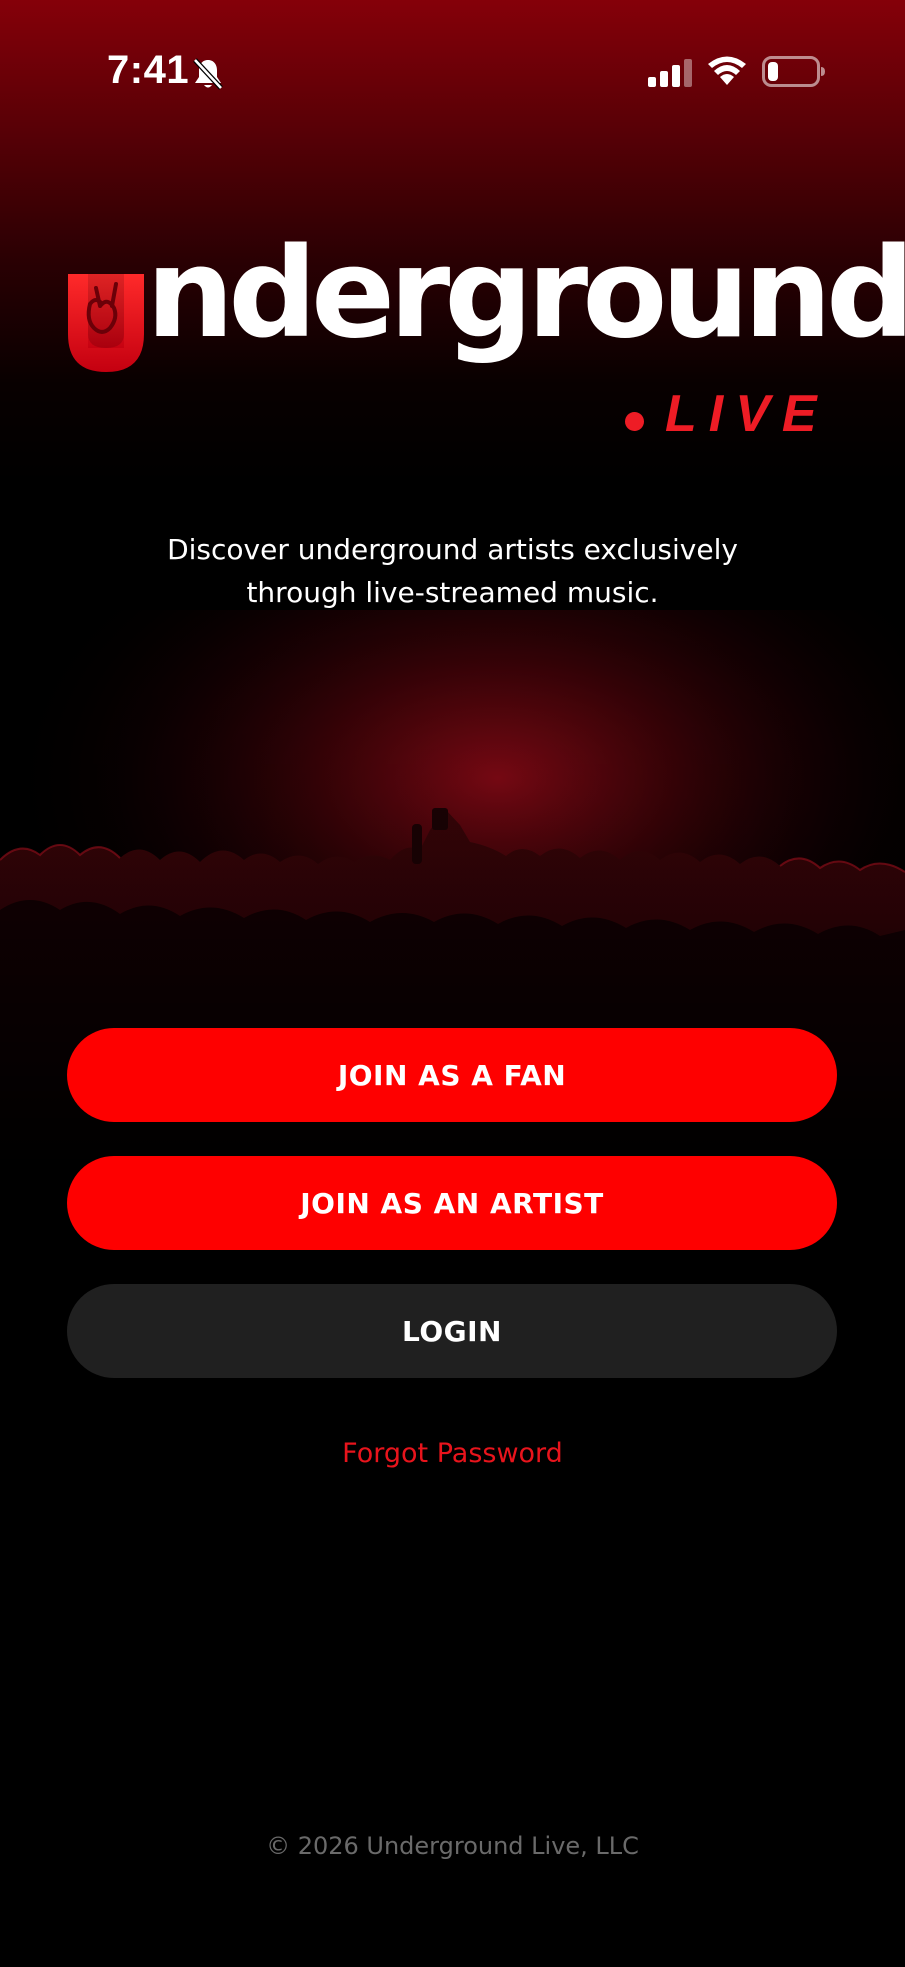  Describe the element at coordinates (452, 1846) in the screenshot. I see `copyright-text: © 2026 Underground Live, LLC` at that location.